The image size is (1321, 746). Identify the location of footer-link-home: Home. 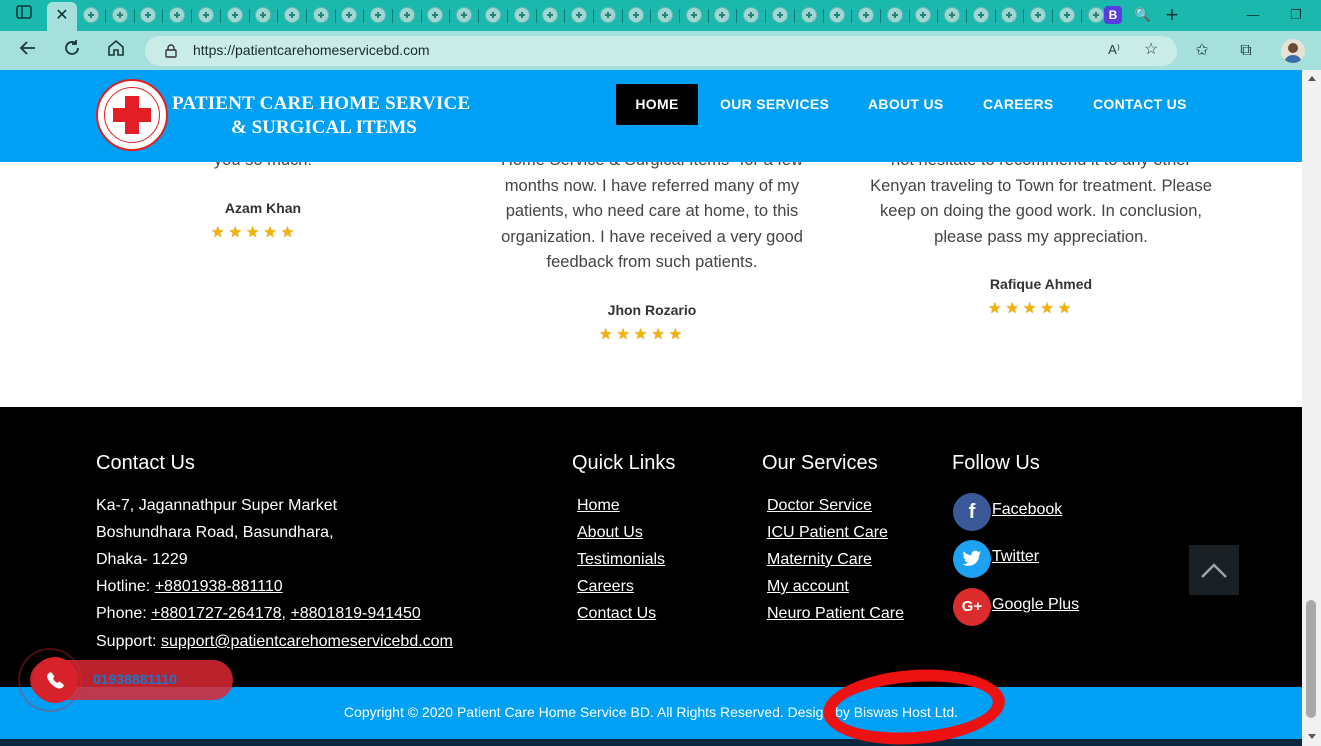
(598, 506).